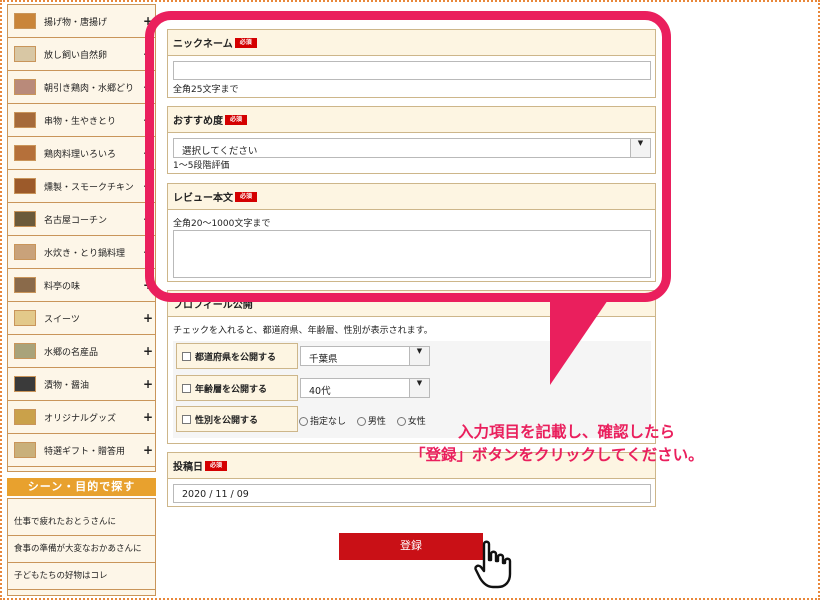 This screenshot has height=600, width=820. I want to click on review-note: 全角20～1000文字まで, so click(222, 224).